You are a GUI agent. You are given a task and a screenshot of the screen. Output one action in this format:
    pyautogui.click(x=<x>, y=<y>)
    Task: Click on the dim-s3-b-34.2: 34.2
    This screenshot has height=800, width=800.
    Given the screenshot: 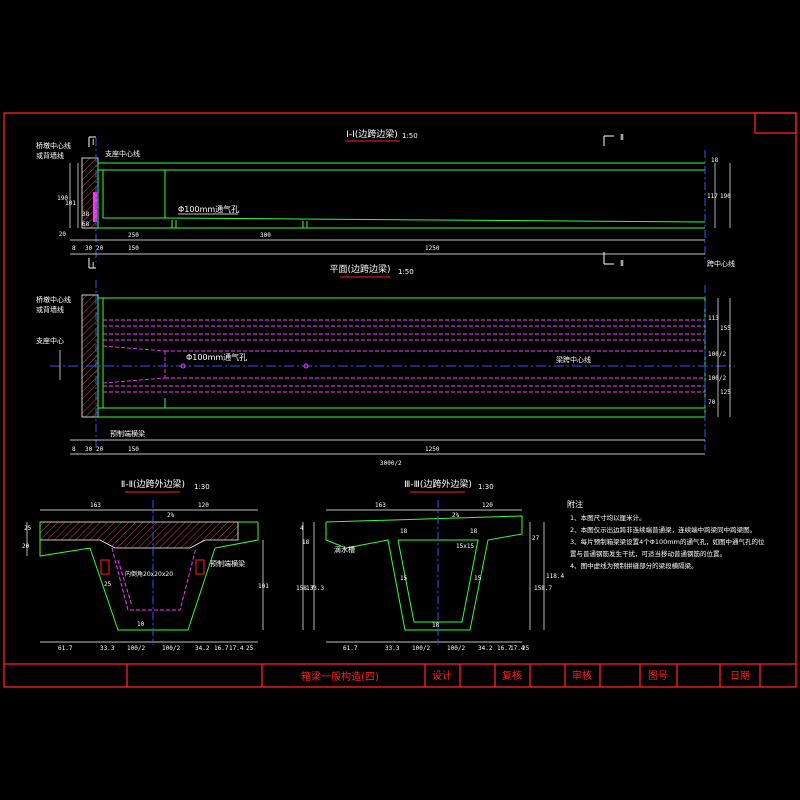 What is the action you would take?
    pyautogui.click(x=485, y=648)
    